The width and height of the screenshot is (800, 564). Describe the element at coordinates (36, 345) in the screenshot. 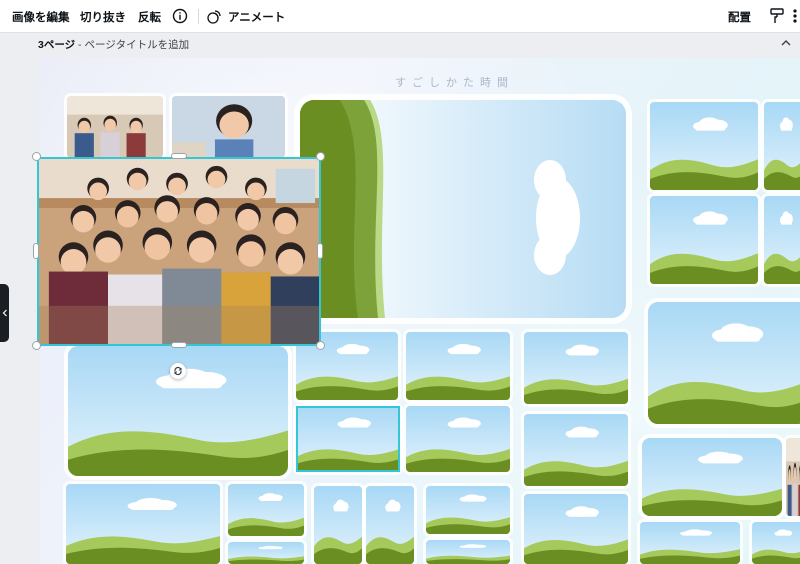

I see `resize-handle-bottom-left` at that location.